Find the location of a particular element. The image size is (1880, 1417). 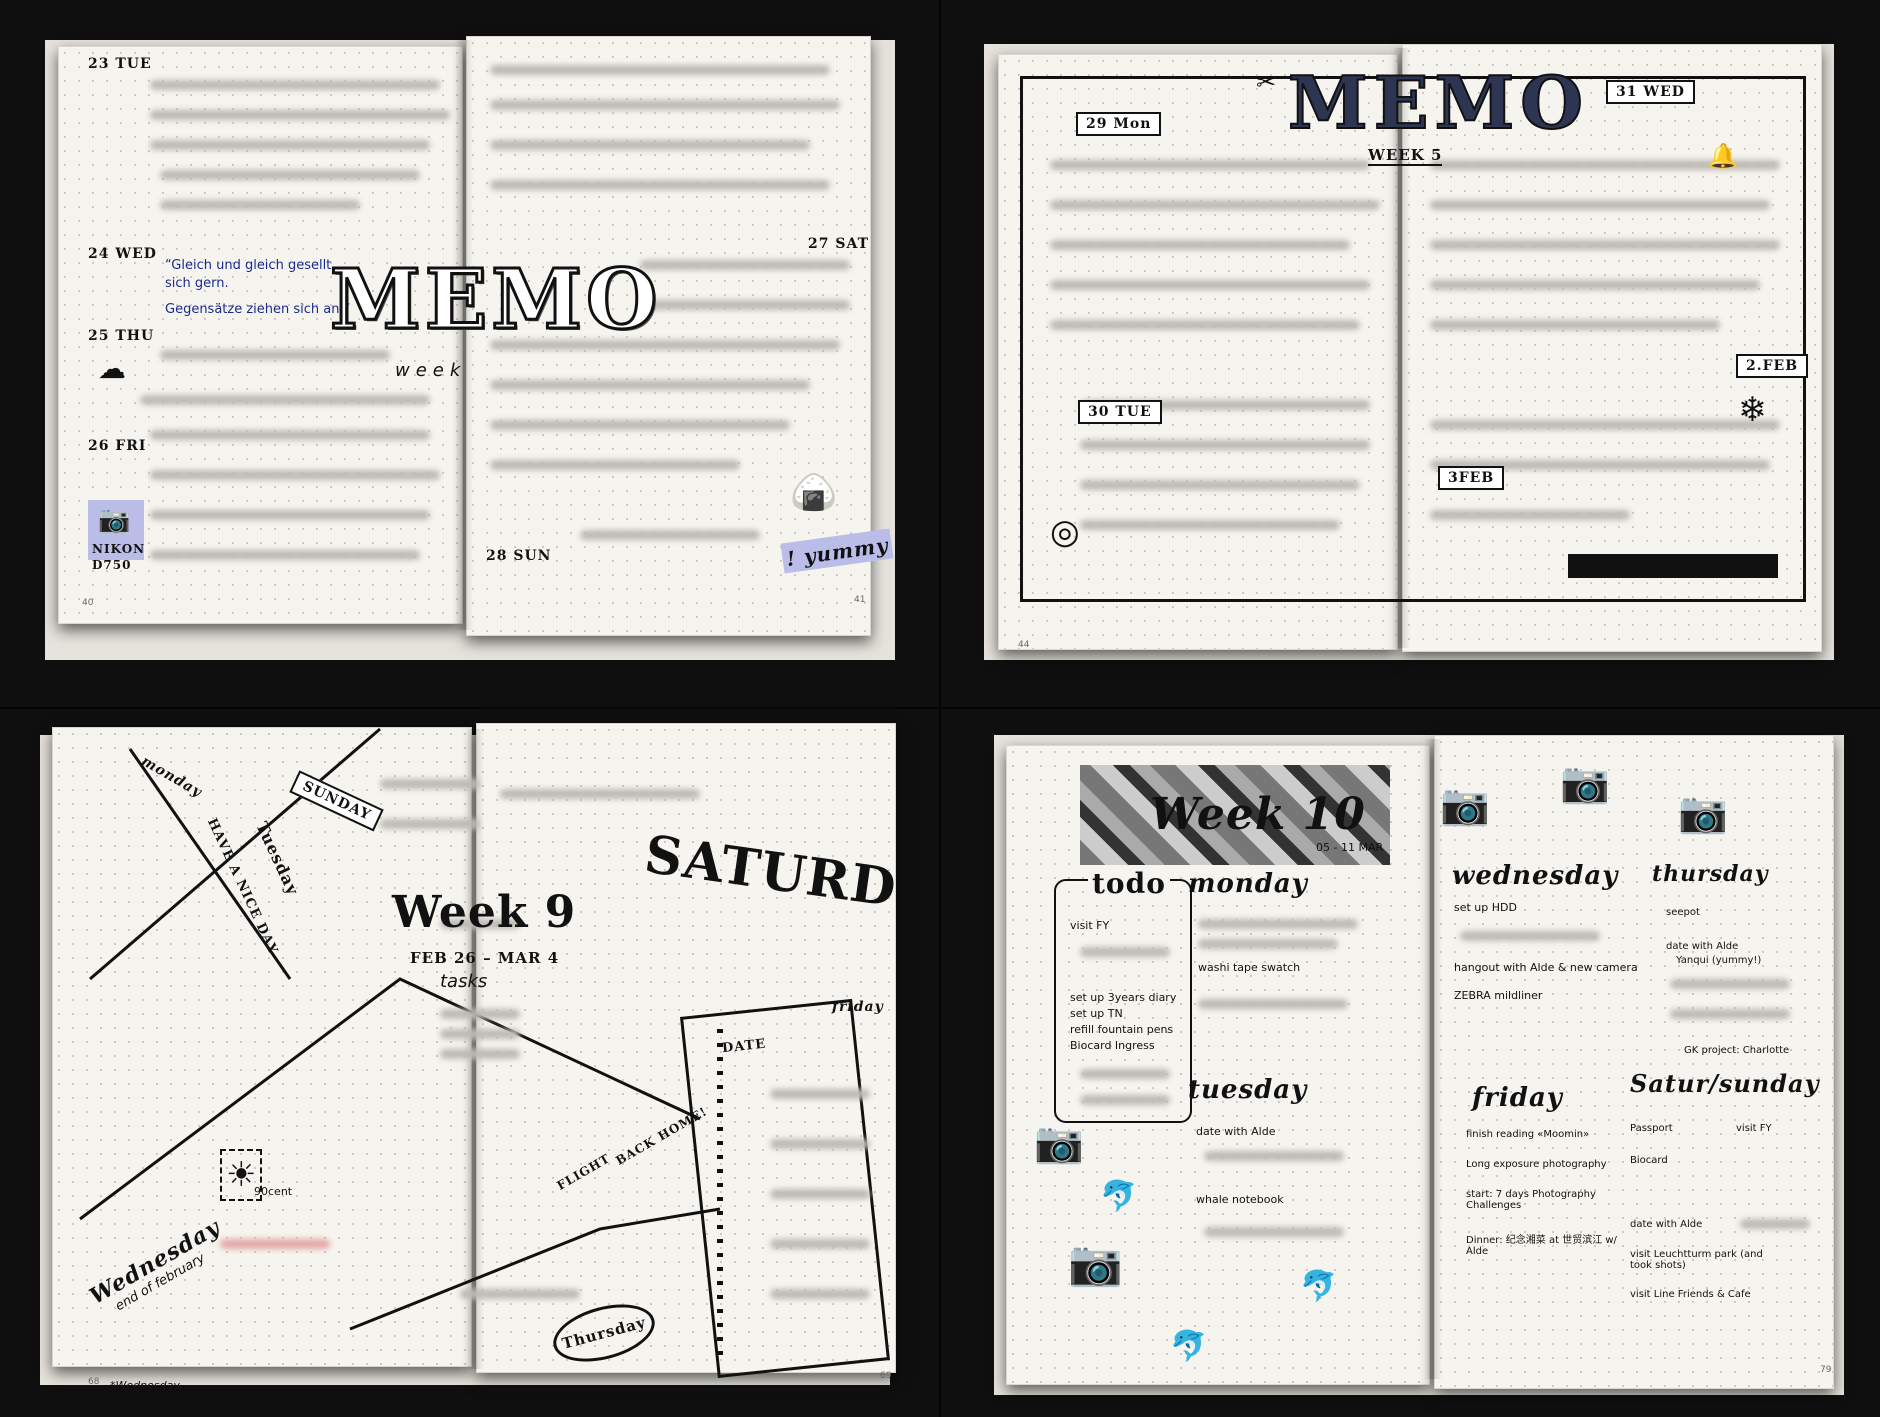

week-title: Week 10 is located at coordinates (1258, 814).